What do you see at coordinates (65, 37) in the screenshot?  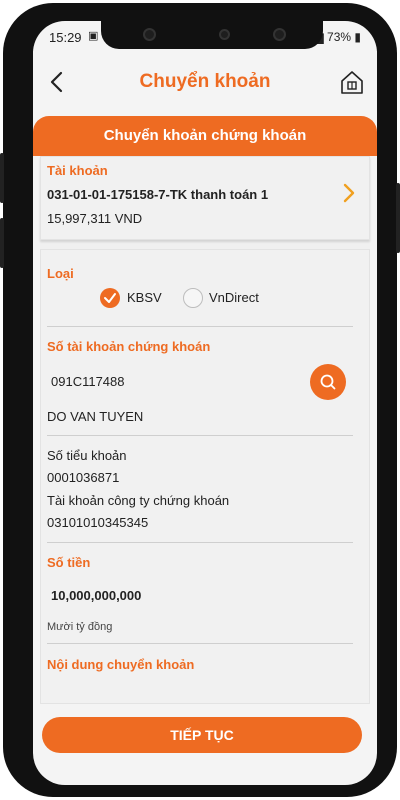 I see `status-time: 15:29` at bounding box center [65, 37].